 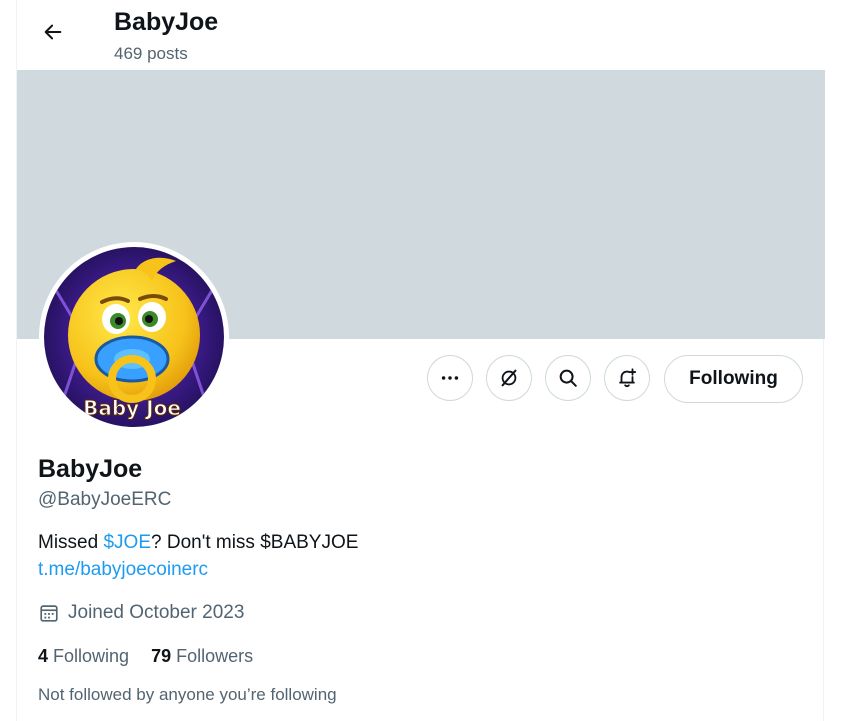 What do you see at coordinates (49, 613) in the screenshot?
I see `calendar-icon` at bounding box center [49, 613].